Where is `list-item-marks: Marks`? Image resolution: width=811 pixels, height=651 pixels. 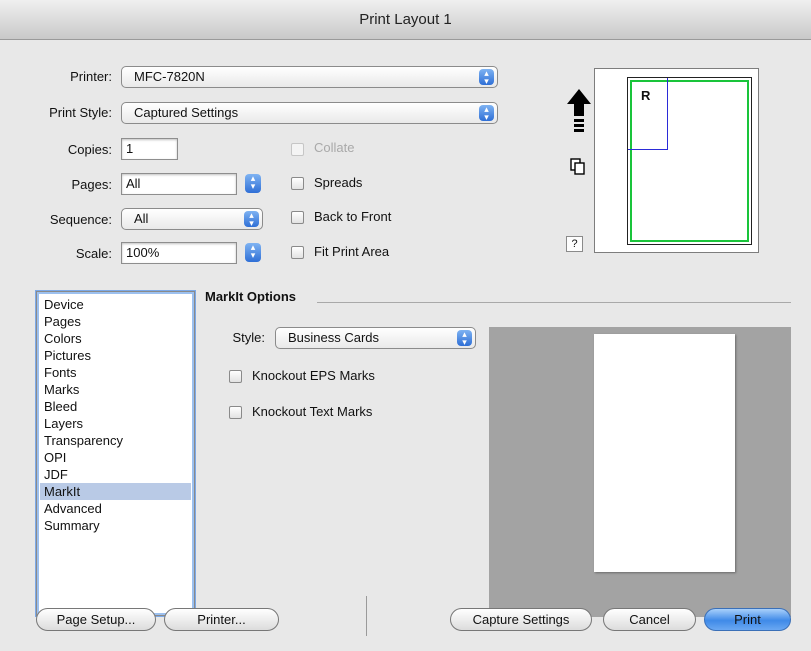
list-item-marks: Marks is located at coordinates (115, 389).